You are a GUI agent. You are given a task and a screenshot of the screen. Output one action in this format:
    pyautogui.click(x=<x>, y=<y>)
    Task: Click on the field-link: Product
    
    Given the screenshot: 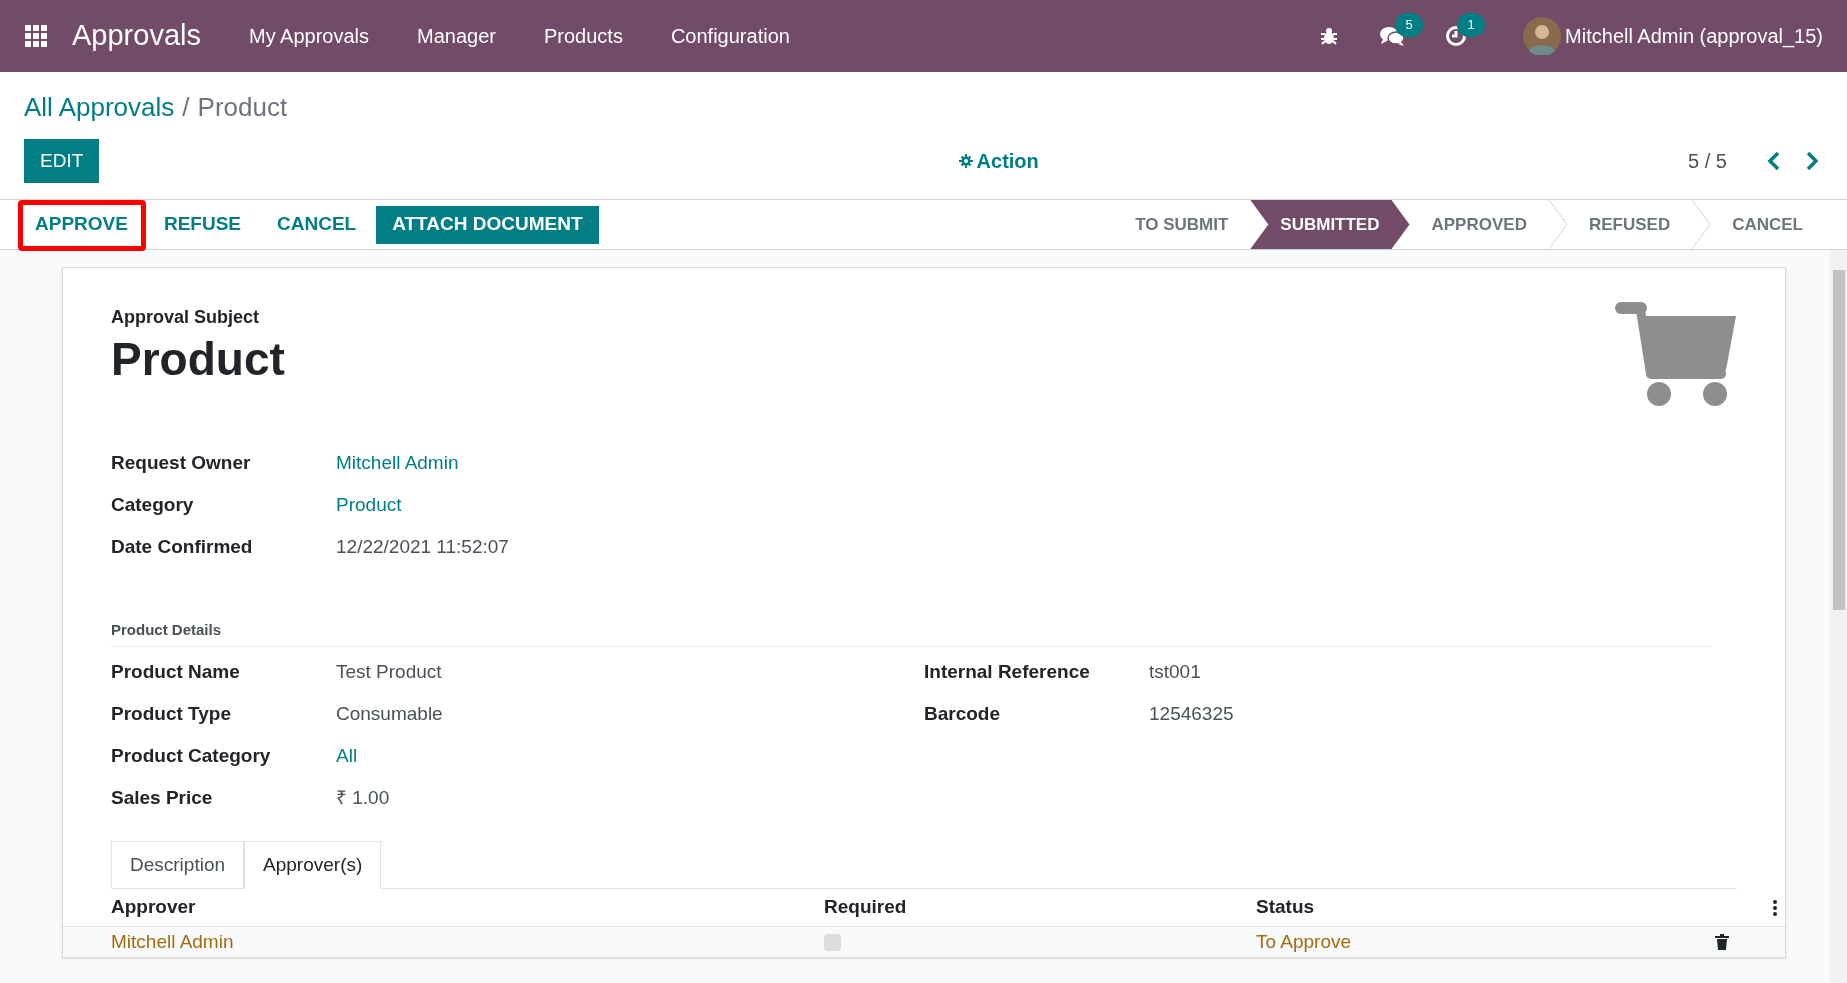 What is the action you would take?
    pyautogui.click(x=369, y=505)
    